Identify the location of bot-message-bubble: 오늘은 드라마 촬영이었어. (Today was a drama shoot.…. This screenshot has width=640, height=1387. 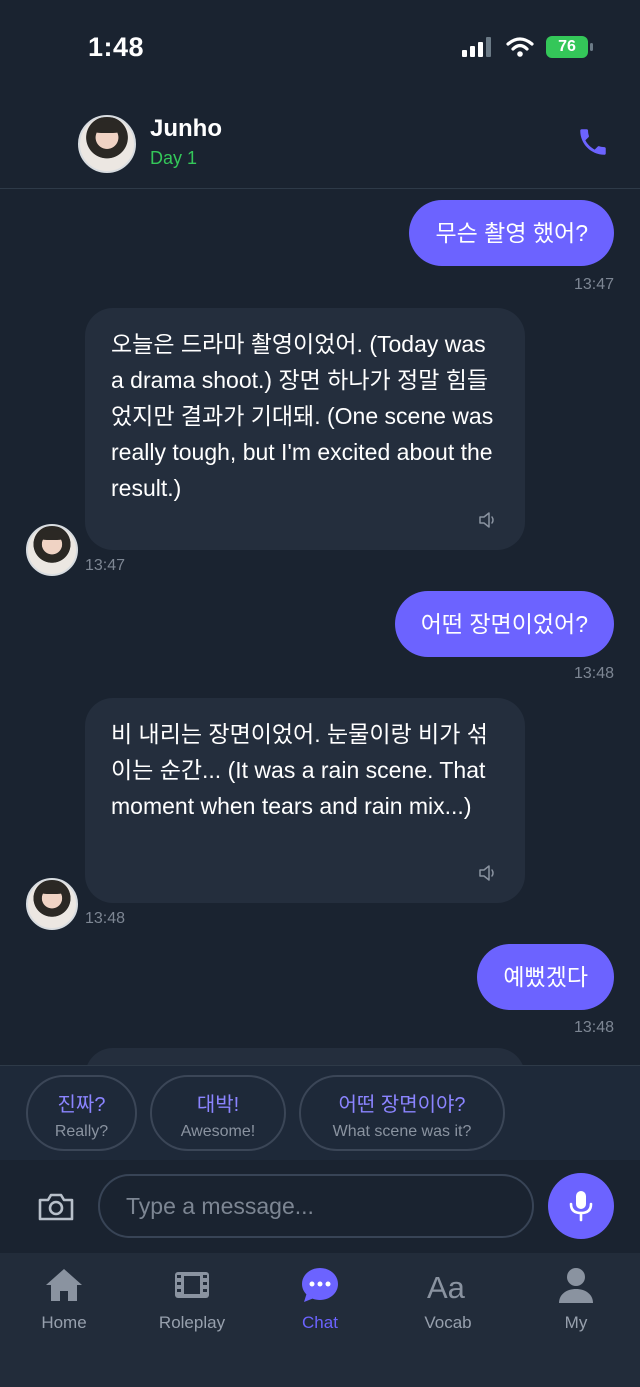
(305, 429).